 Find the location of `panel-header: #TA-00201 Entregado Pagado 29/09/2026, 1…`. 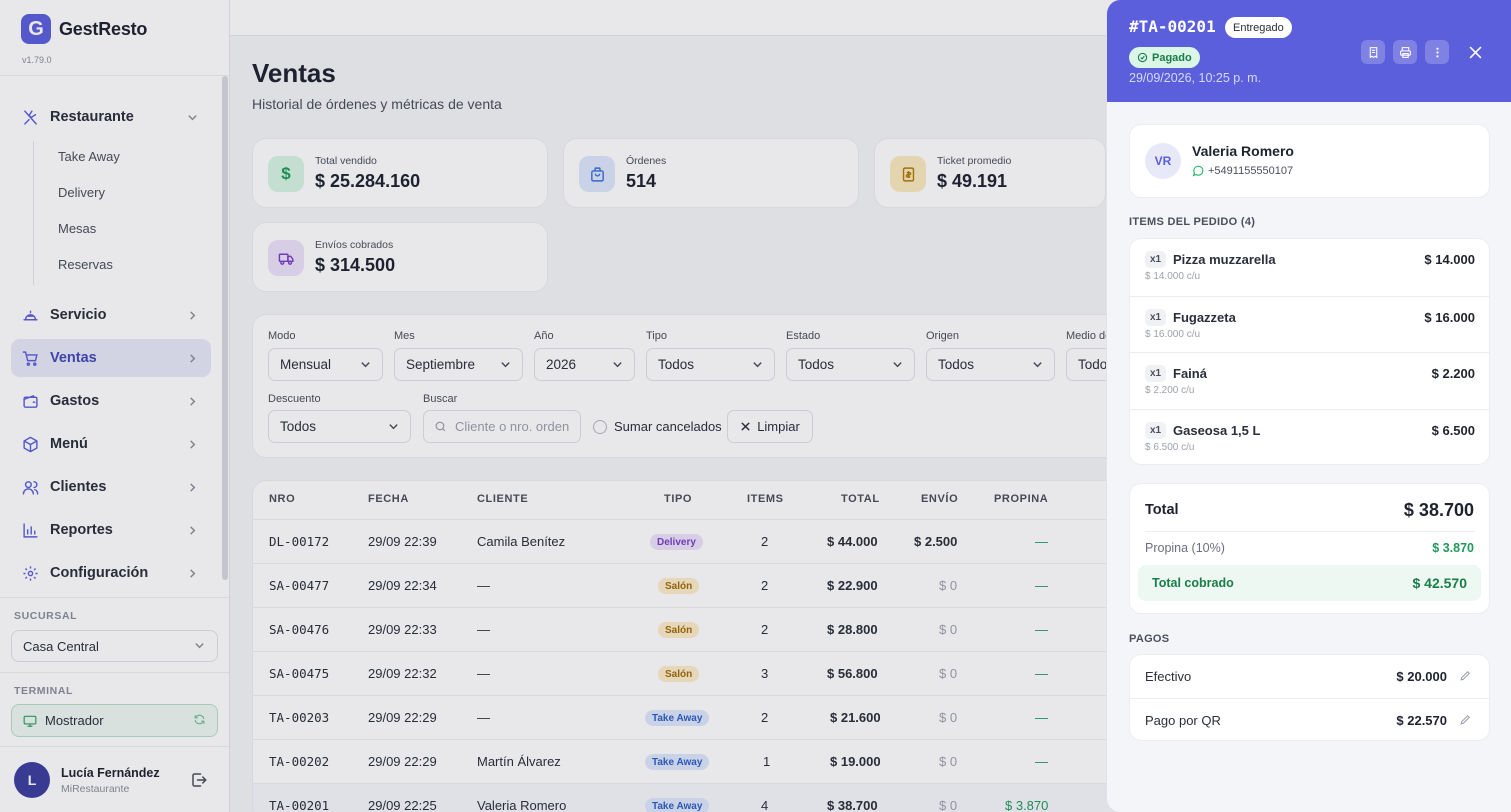

panel-header: #TA-00201 Entregado Pagado 29/09/2026, 1… is located at coordinates (1309, 51).